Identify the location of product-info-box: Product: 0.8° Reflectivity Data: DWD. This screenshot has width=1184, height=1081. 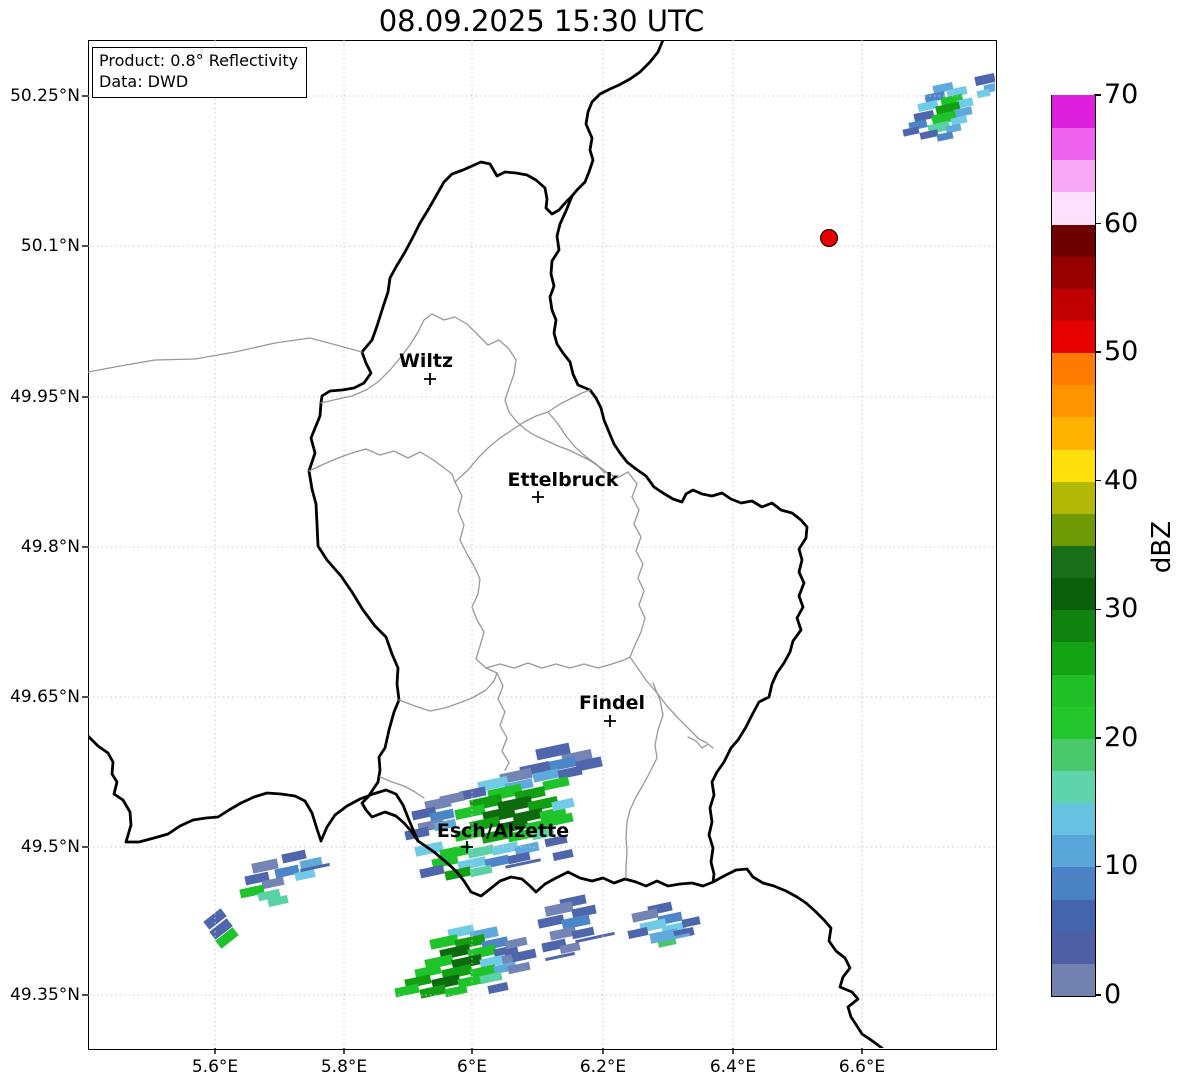
(200, 72).